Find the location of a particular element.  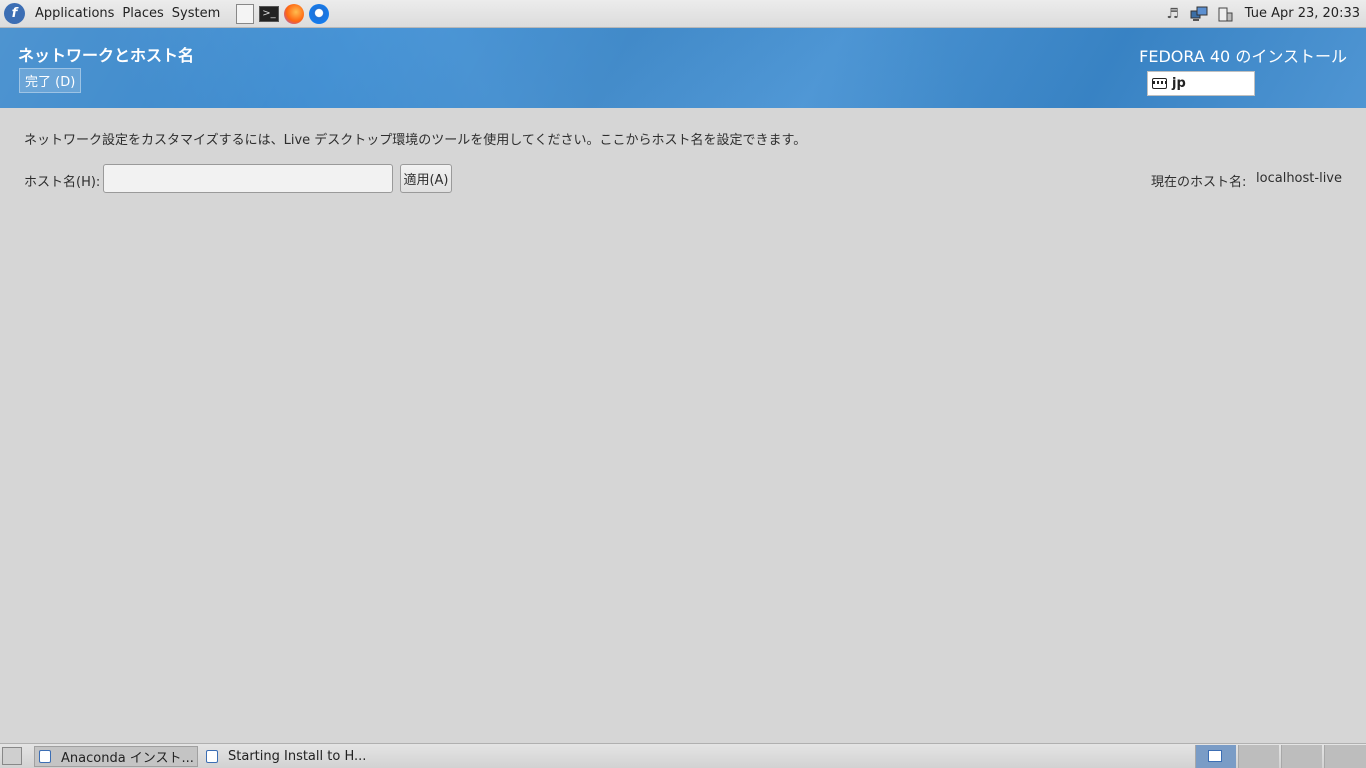

menu-applications: Applications is located at coordinates (74, 13).